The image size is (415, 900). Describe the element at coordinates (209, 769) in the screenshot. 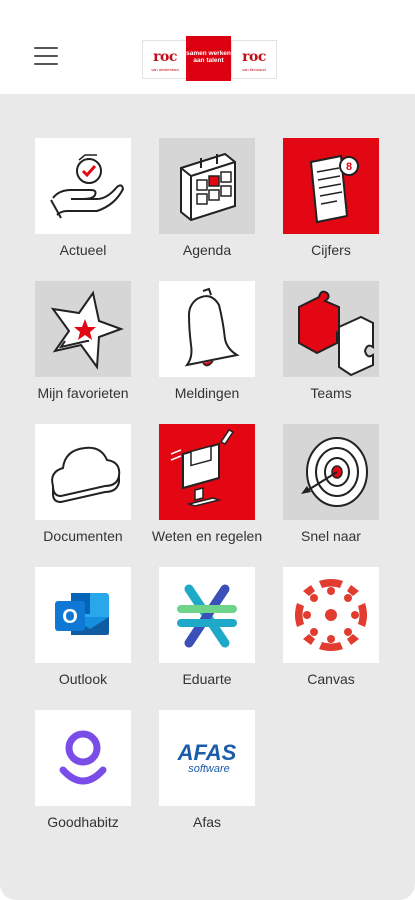

I see `afas-sub: software` at that location.